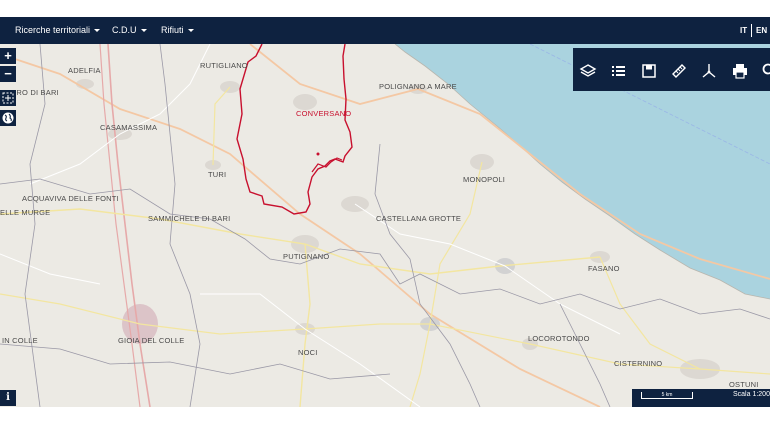 The image size is (770, 425). What do you see at coordinates (306, 256) in the screenshot?
I see `place-label: PUTIGNANO` at bounding box center [306, 256].